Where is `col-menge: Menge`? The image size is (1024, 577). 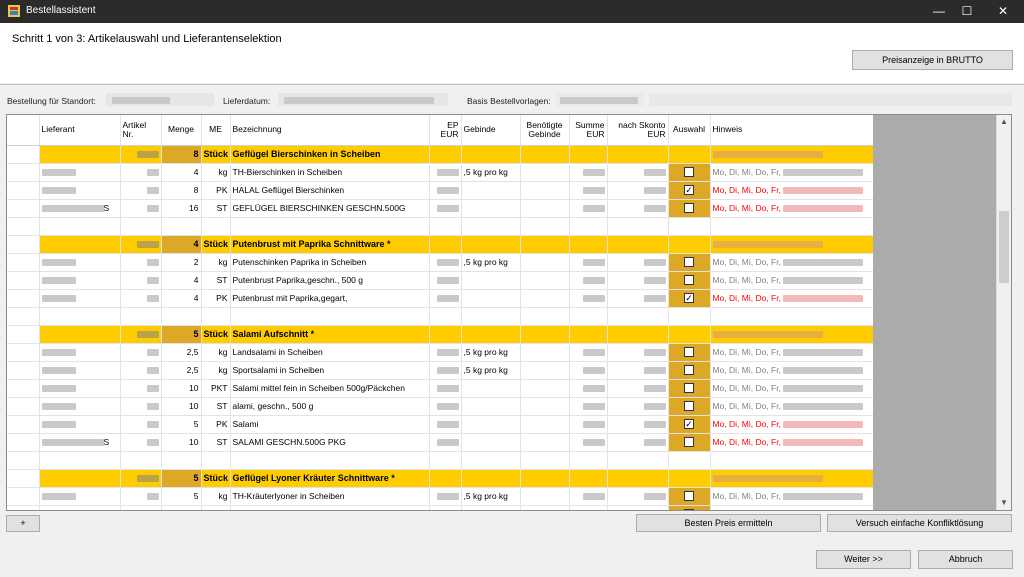
col-menge: Menge is located at coordinates (181, 130).